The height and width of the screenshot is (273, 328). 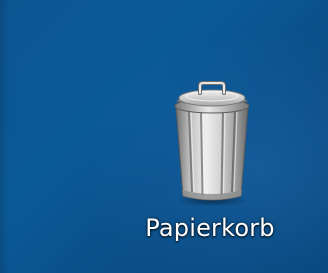 I want to click on trash-can-icon, so click(x=212, y=141).